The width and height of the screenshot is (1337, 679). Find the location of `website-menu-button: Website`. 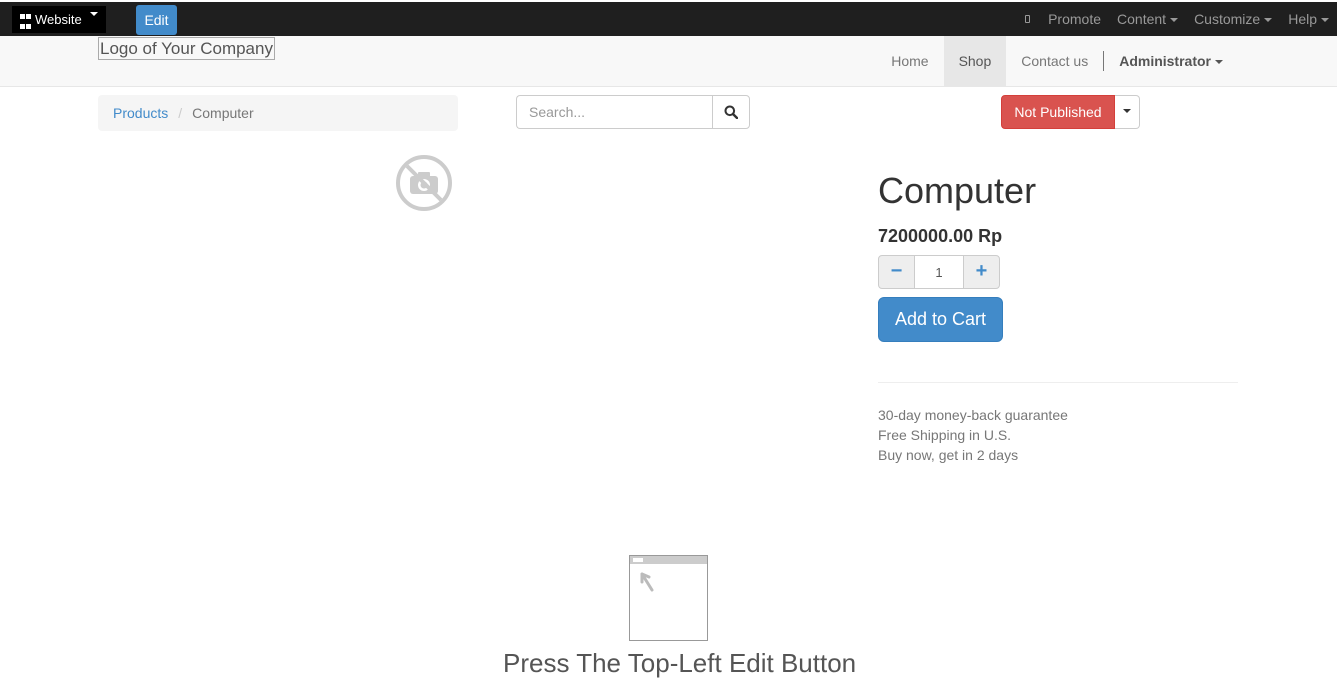

website-menu-button: Website is located at coordinates (59, 19).